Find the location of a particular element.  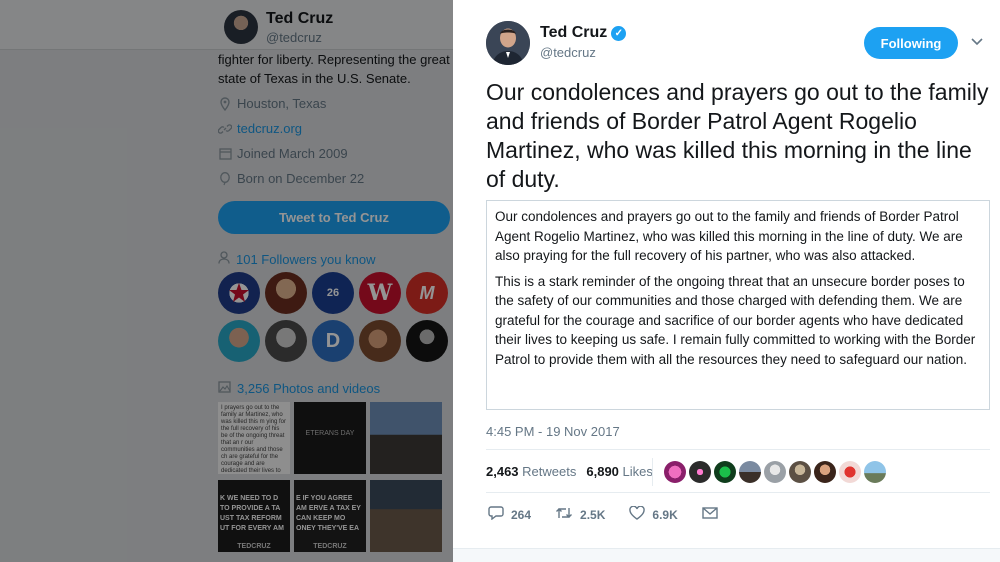

like-button: 6.9K is located at coordinates (653, 514).